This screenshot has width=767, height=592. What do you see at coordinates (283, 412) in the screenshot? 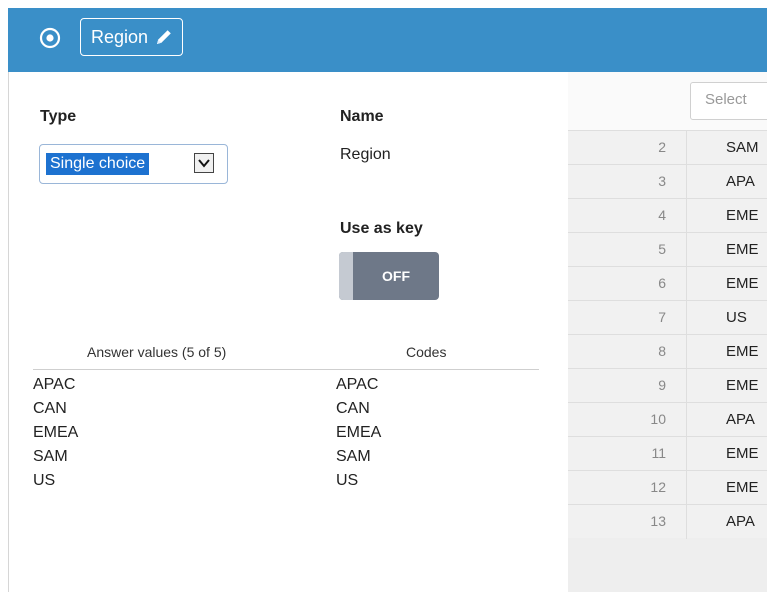
I see `answer-row: CAN CAN` at bounding box center [283, 412].